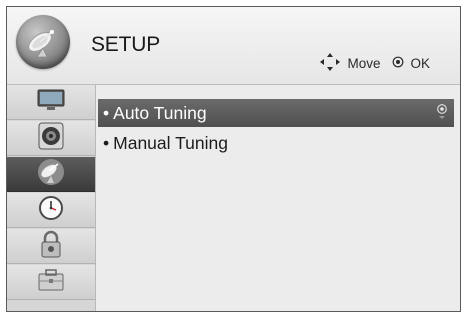  What do you see at coordinates (170, 142) in the screenshot?
I see `menu-item-label: Manual Tuning` at bounding box center [170, 142].